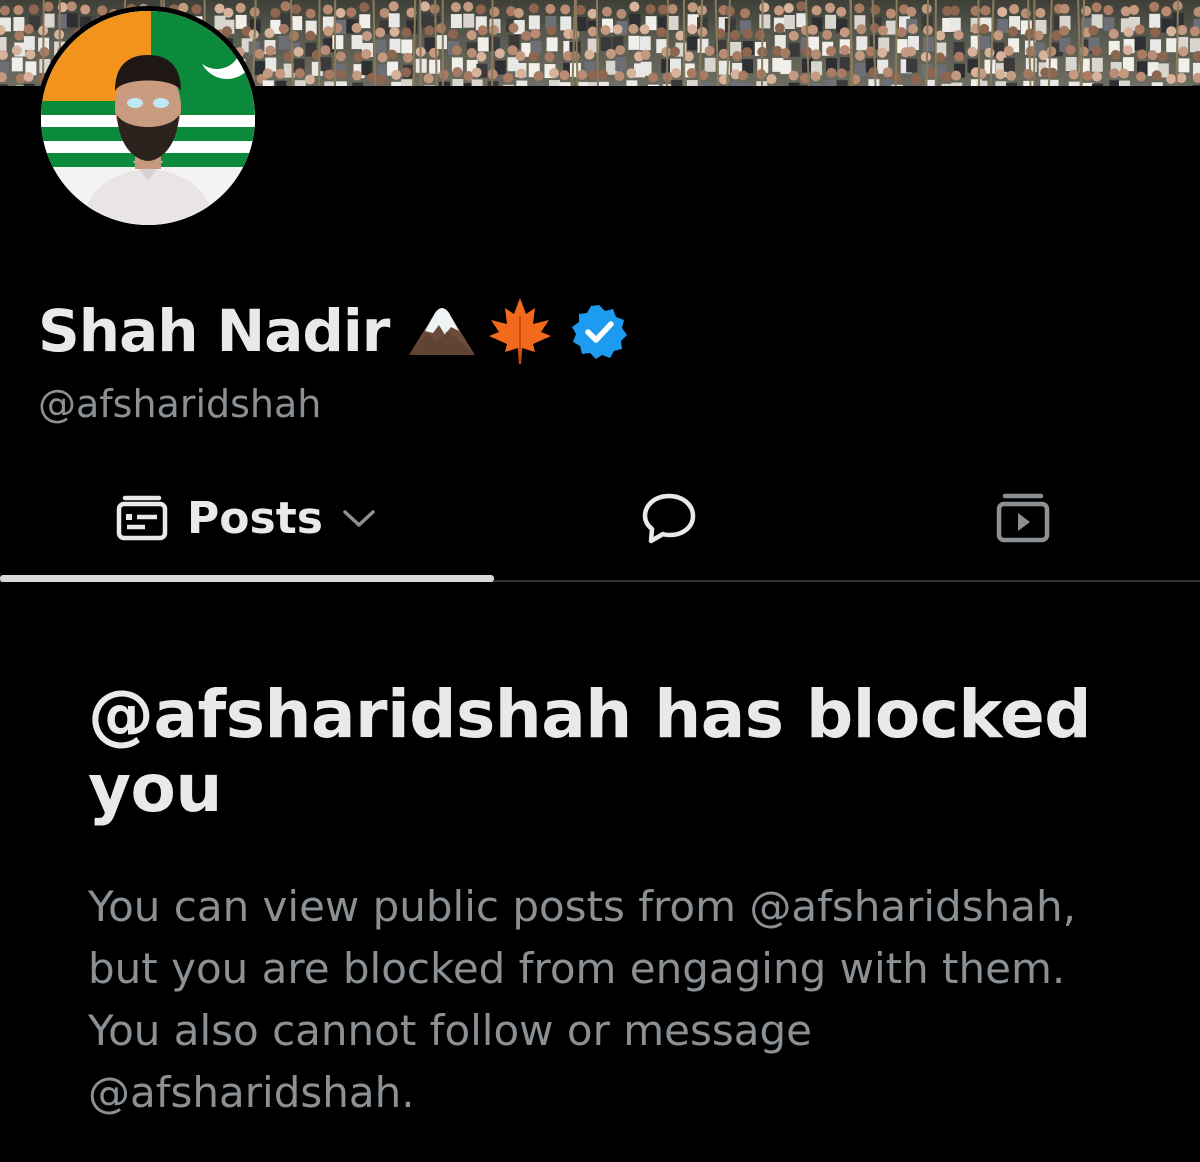 The width and height of the screenshot is (1200, 1162). I want to click on blocked-title: @afsharidshah has blocked you, so click(590, 751).